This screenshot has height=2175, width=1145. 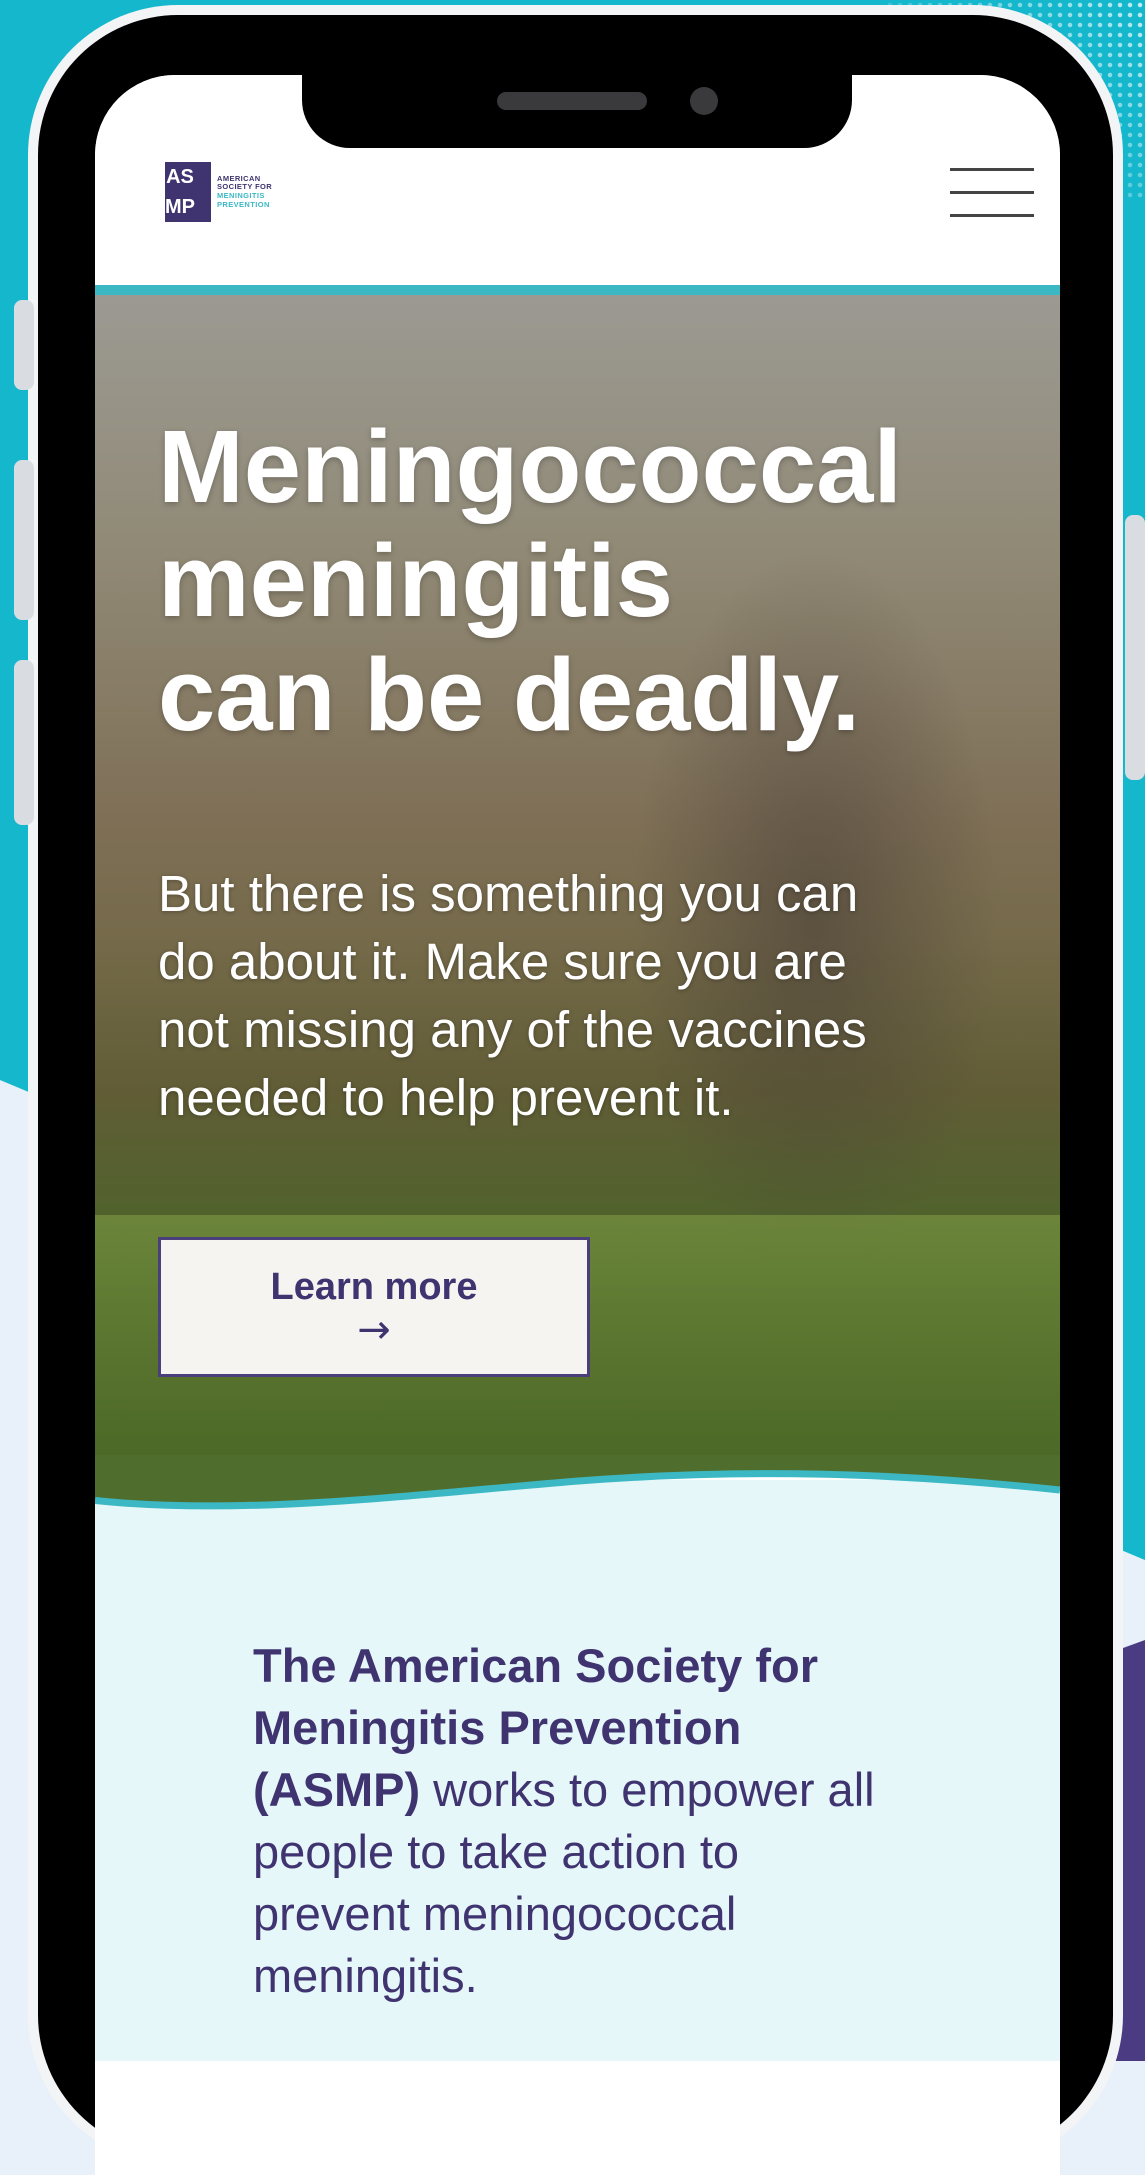 What do you see at coordinates (704, 101) in the screenshot?
I see `camera-icon` at bounding box center [704, 101].